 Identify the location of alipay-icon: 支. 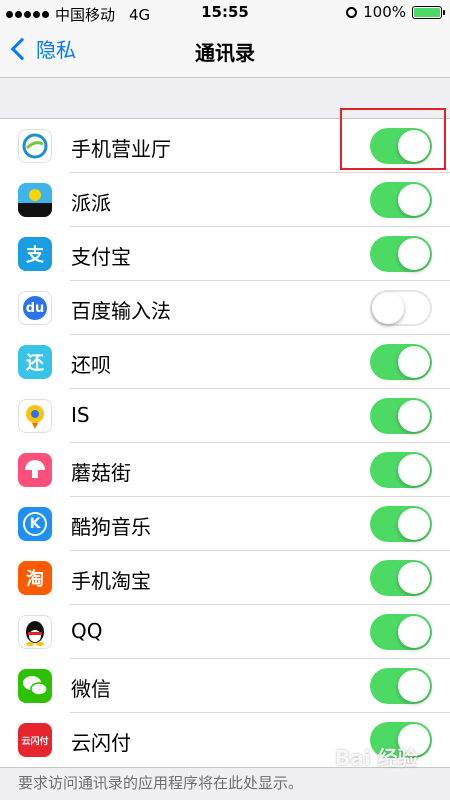
(35, 254).